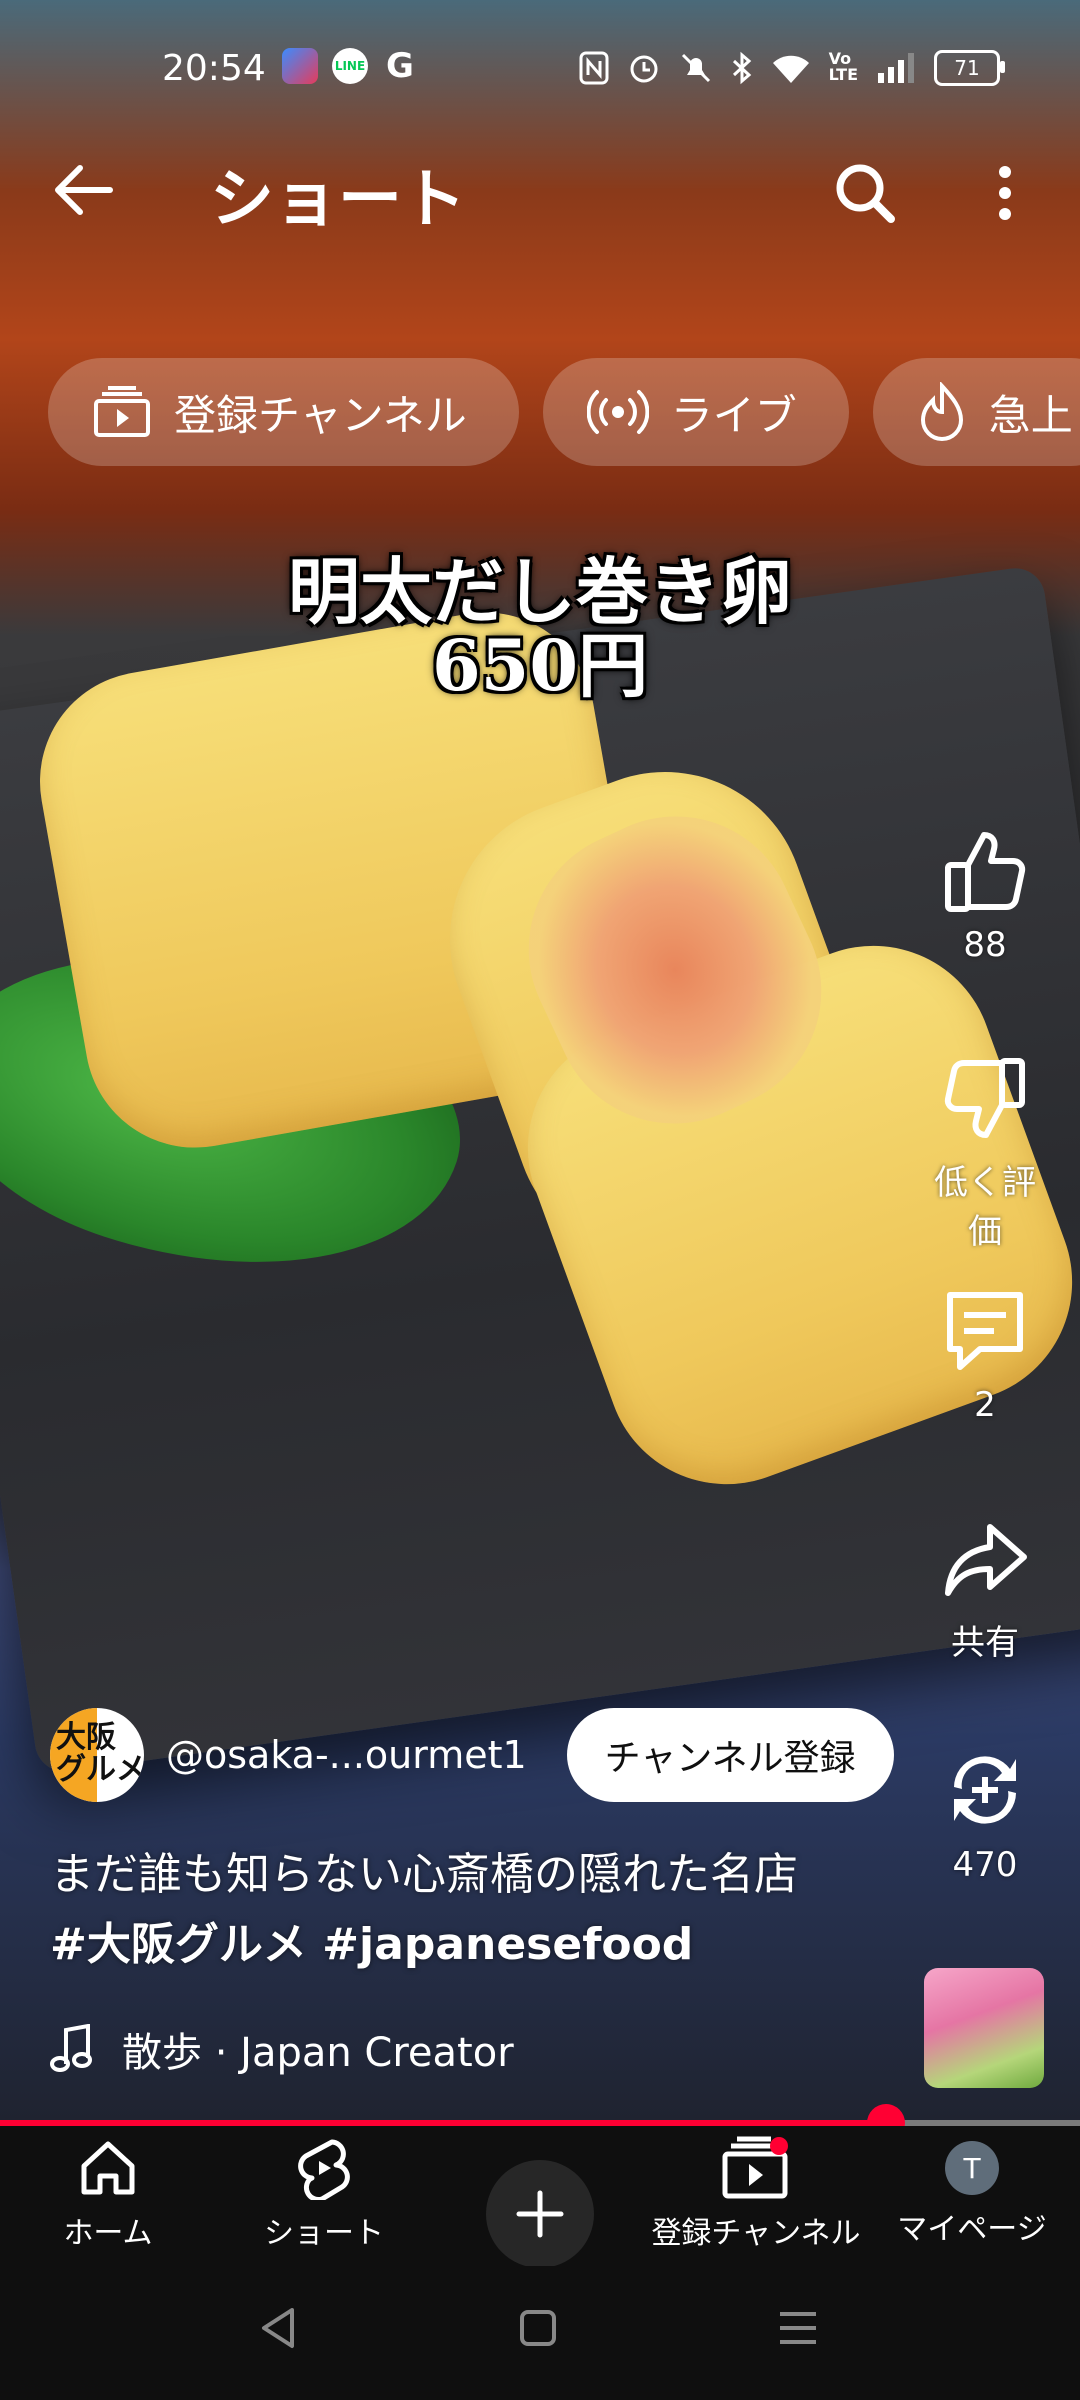 The height and width of the screenshot is (2400, 1080). I want to click on like-count: 88, so click(985, 945).